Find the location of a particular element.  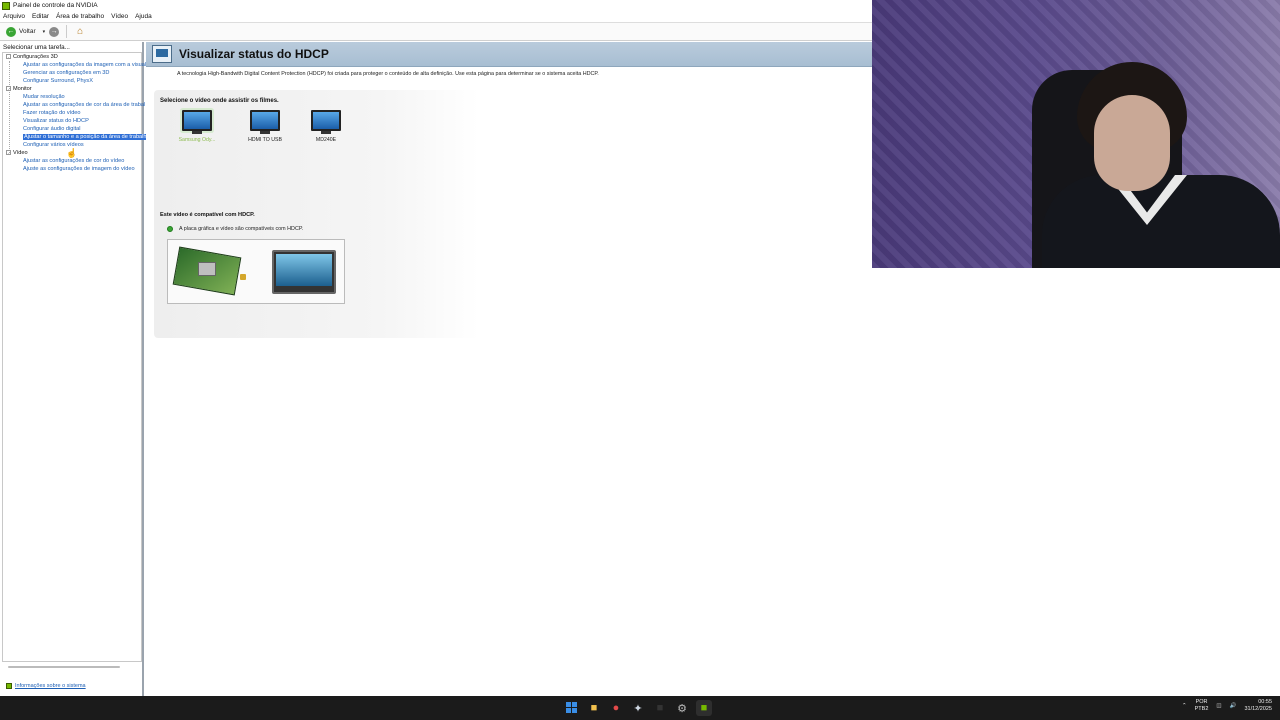

nvidia-icon: ■ is located at coordinates (704, 708).